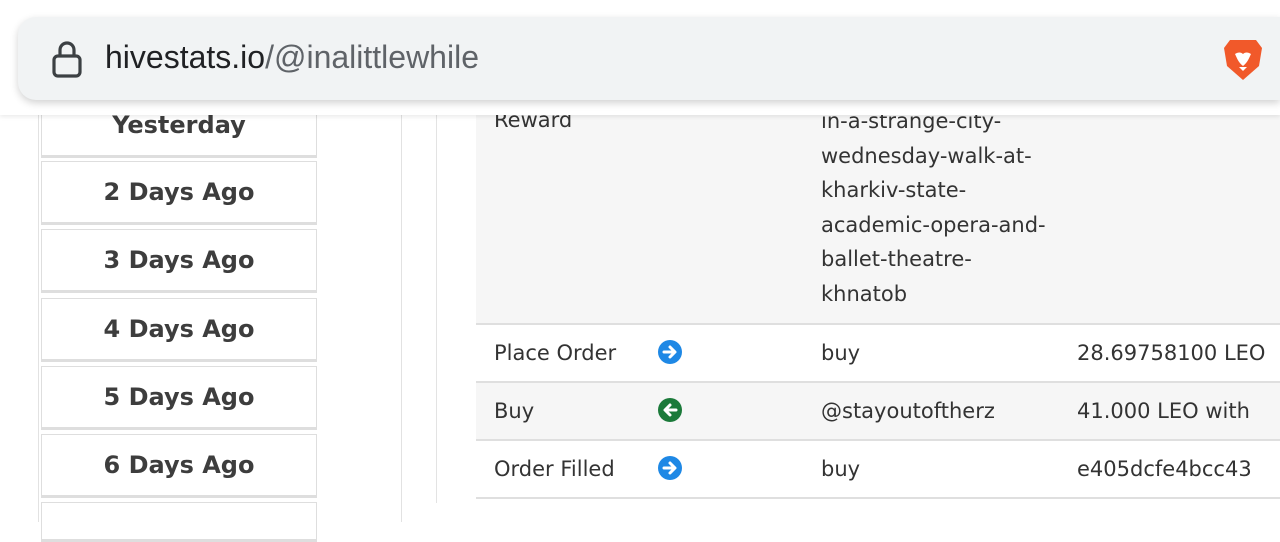  What do you see at coordinates (864, 293) in the screenshot?
I see `tx-detail-line: khnatob` at bounding box center [864, 293].